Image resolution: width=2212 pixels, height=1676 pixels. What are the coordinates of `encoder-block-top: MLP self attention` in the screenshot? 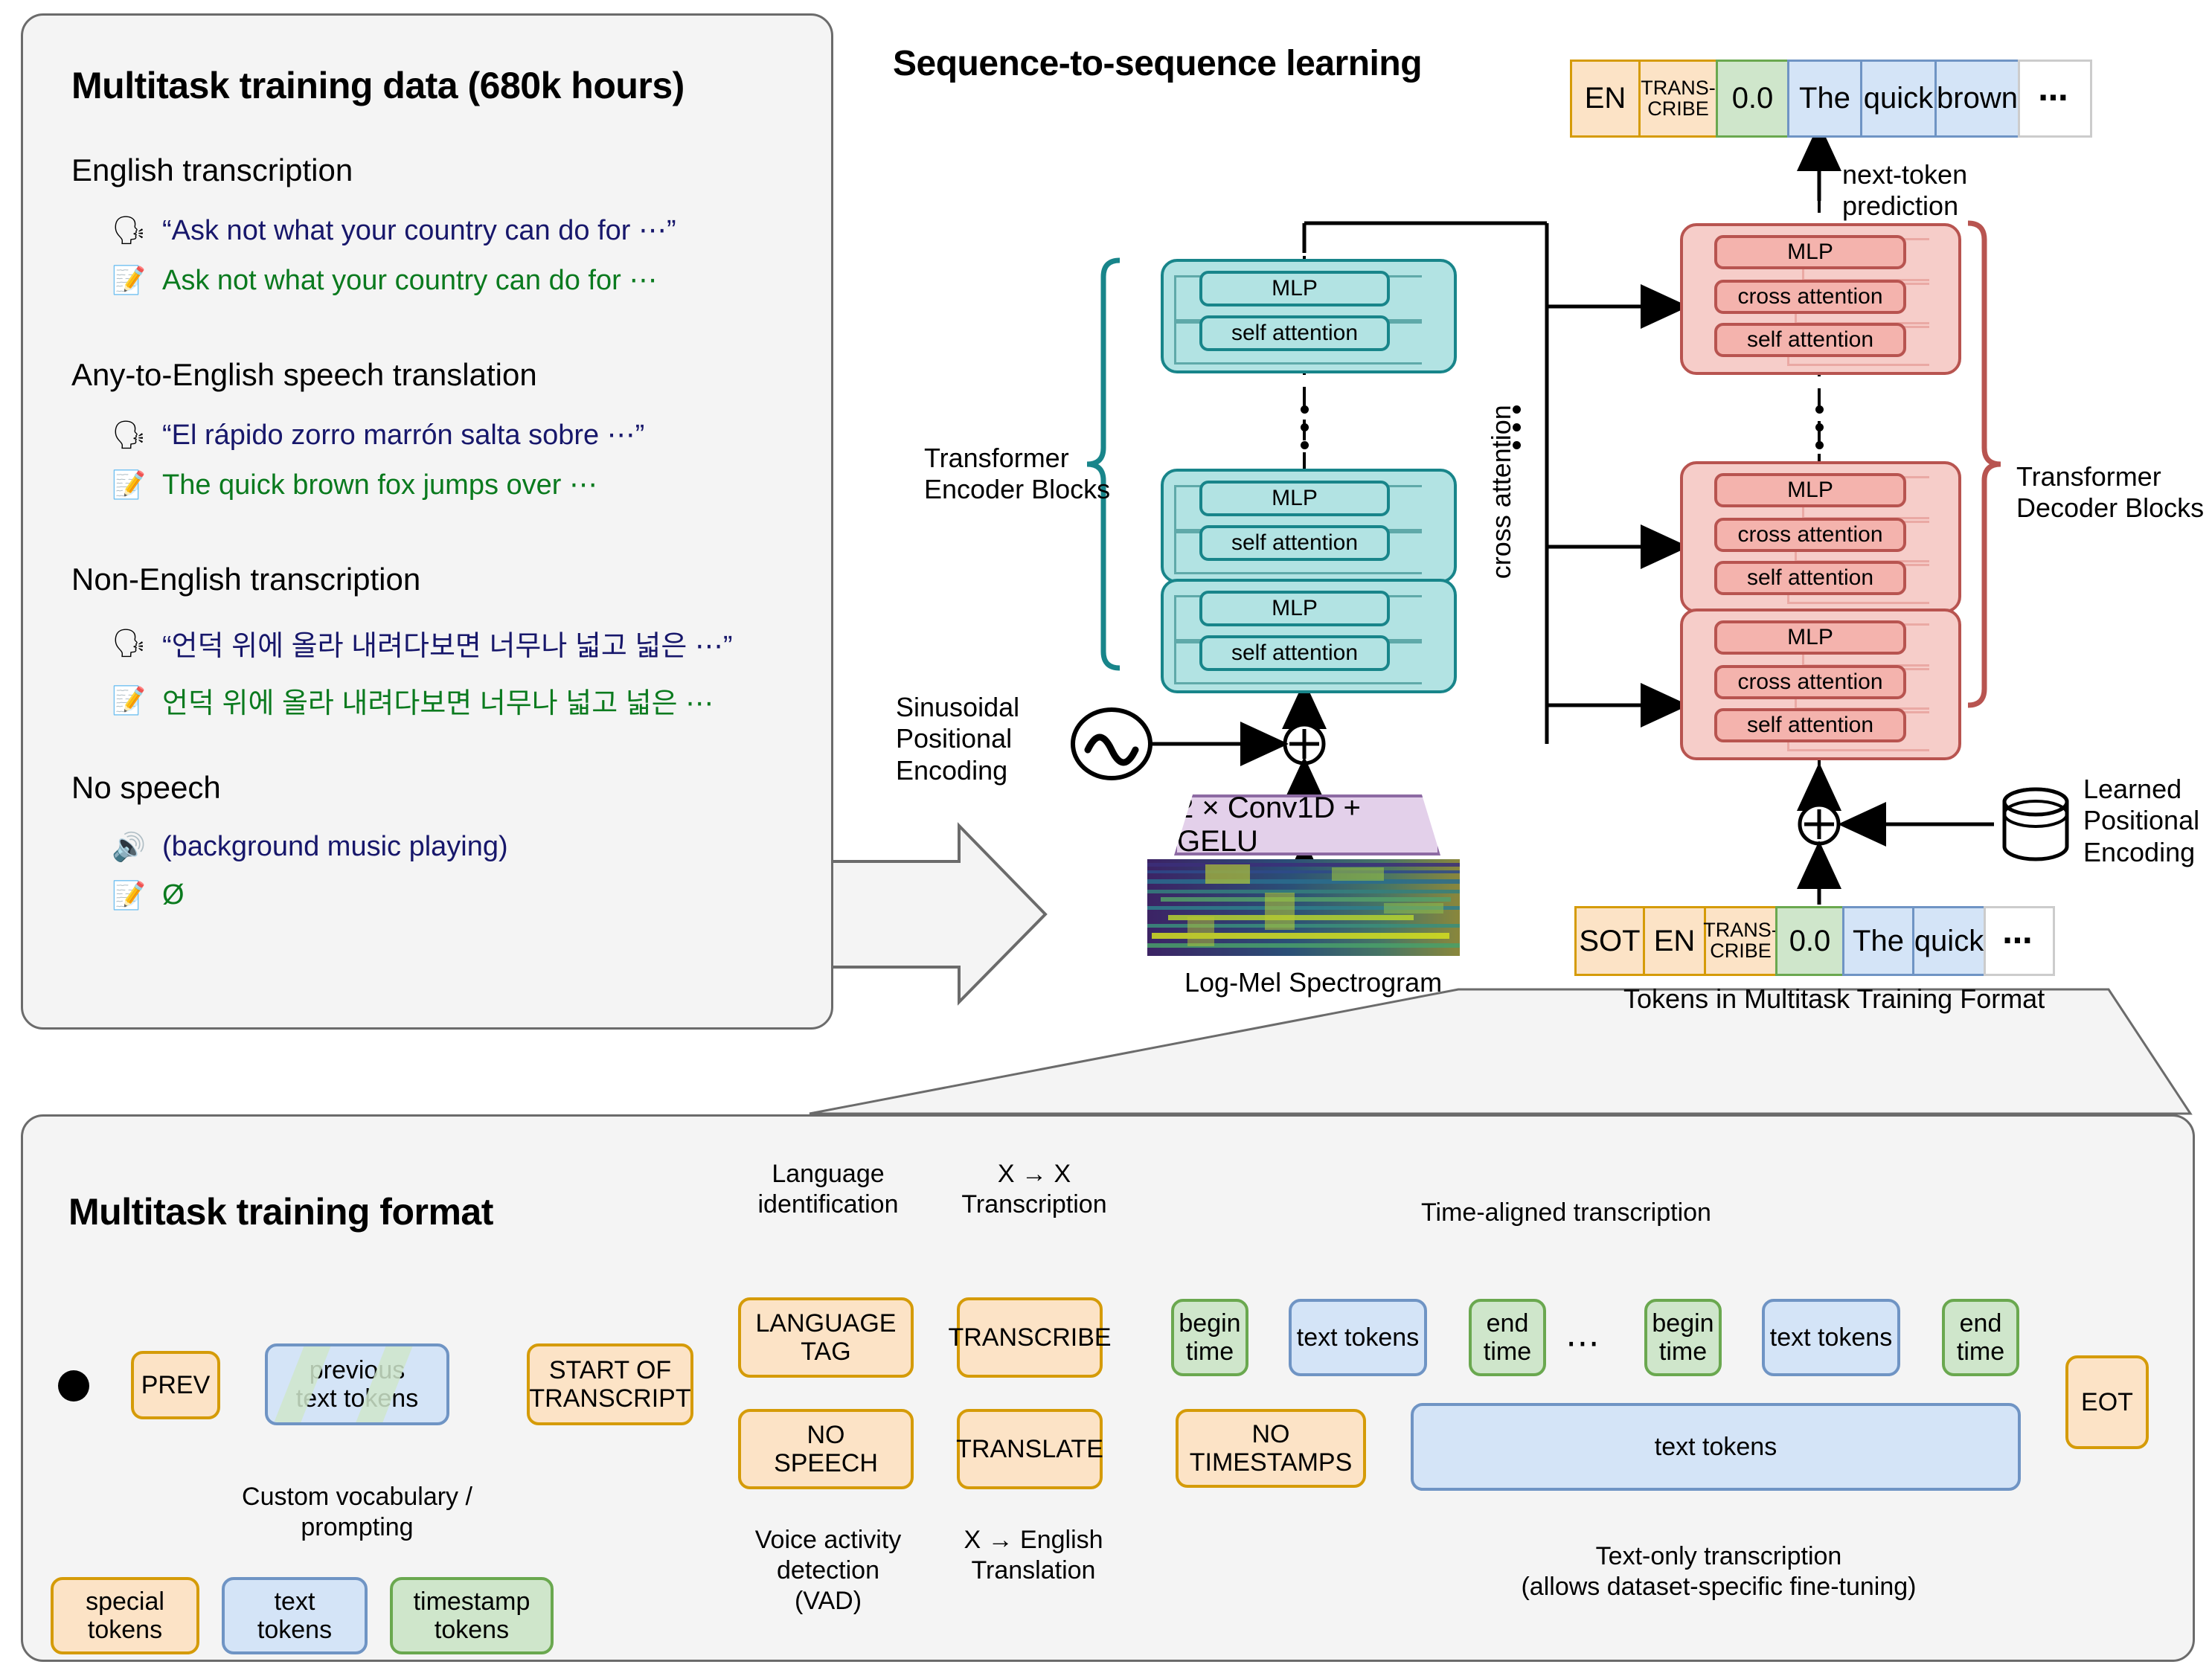 It's located at (1309, 316).